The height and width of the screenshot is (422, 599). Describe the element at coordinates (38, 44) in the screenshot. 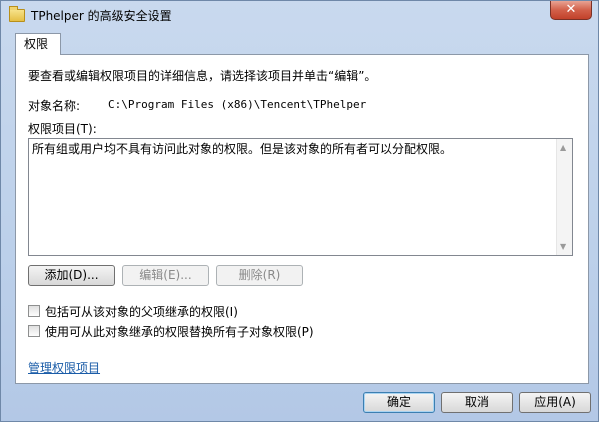

I see `tab-permissions: 权限` at that location.